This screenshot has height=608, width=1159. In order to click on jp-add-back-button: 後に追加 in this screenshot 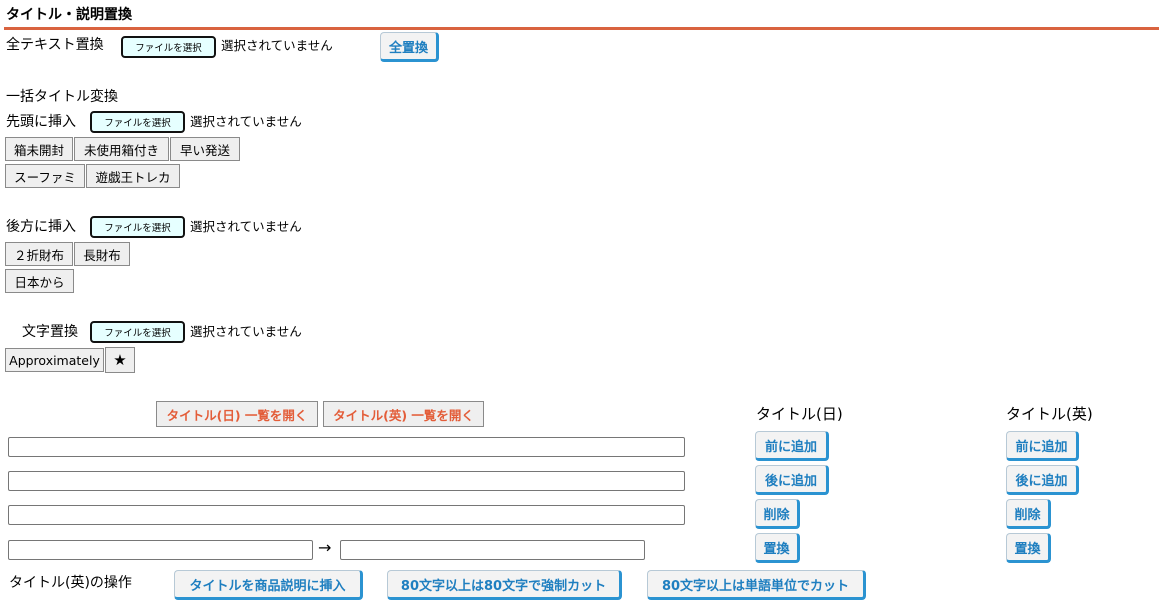, I will do `click(792, 480)`.